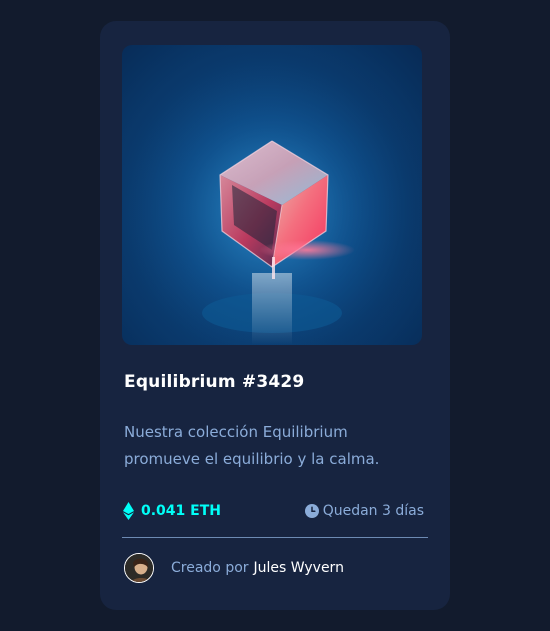  I want to click on price-value: 0.041 ETH, so click(181, 511).